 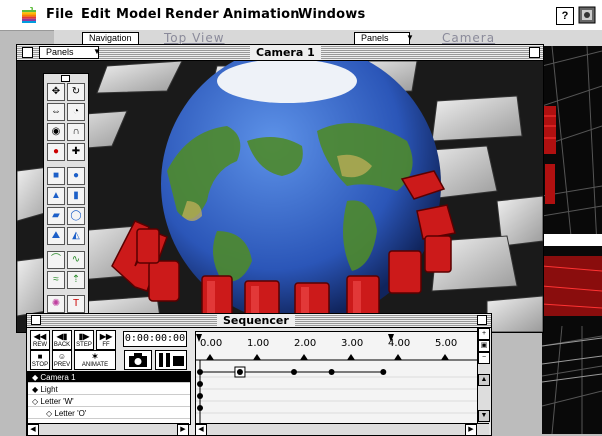 I want to click on fast-forward-label: FF, so click(x=106, y=345).